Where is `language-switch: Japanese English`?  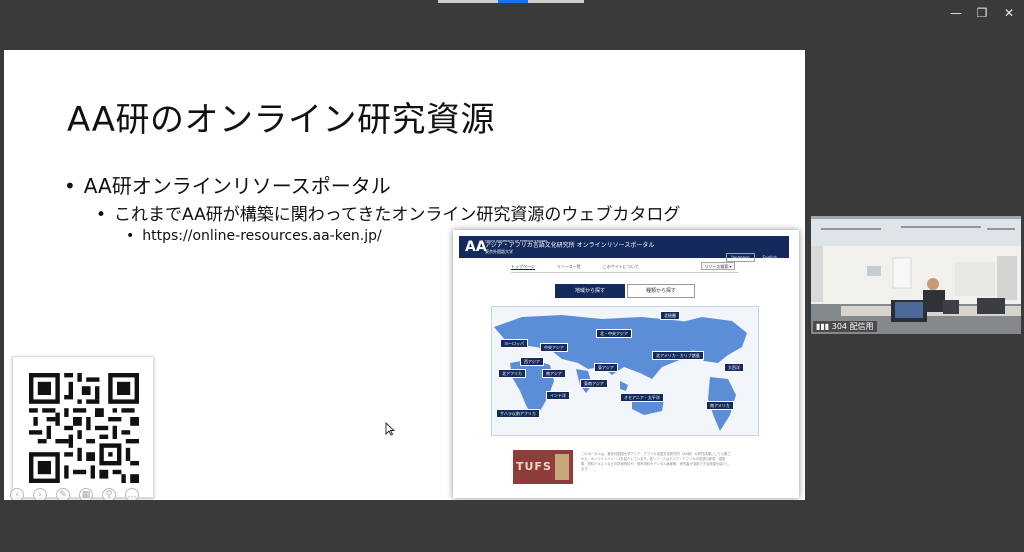 language-switch: Japanese English is located at coordinates (751, 253).